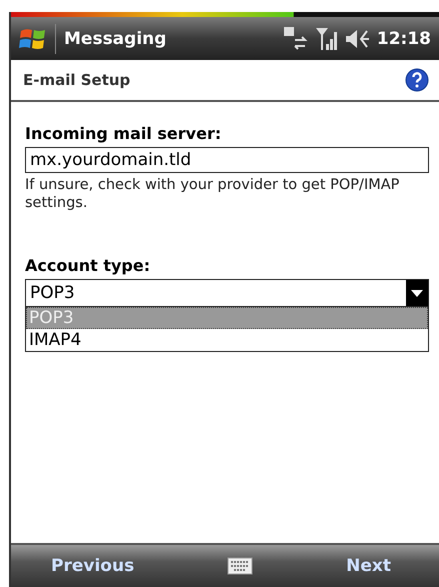 This screenshot has height=587, width=439. I want to click on next-soft-key: Next, so click(368, 566).